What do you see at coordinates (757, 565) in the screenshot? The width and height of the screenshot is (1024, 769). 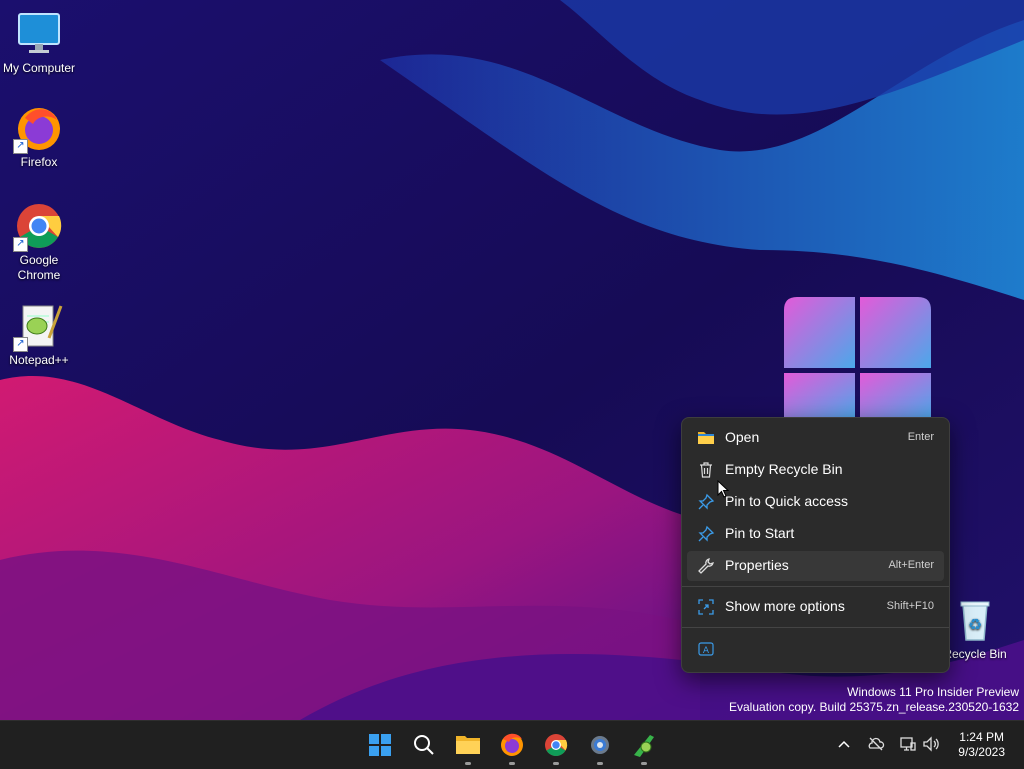 I see `menu-item-label: Properties` at bounding box center [757, 565].